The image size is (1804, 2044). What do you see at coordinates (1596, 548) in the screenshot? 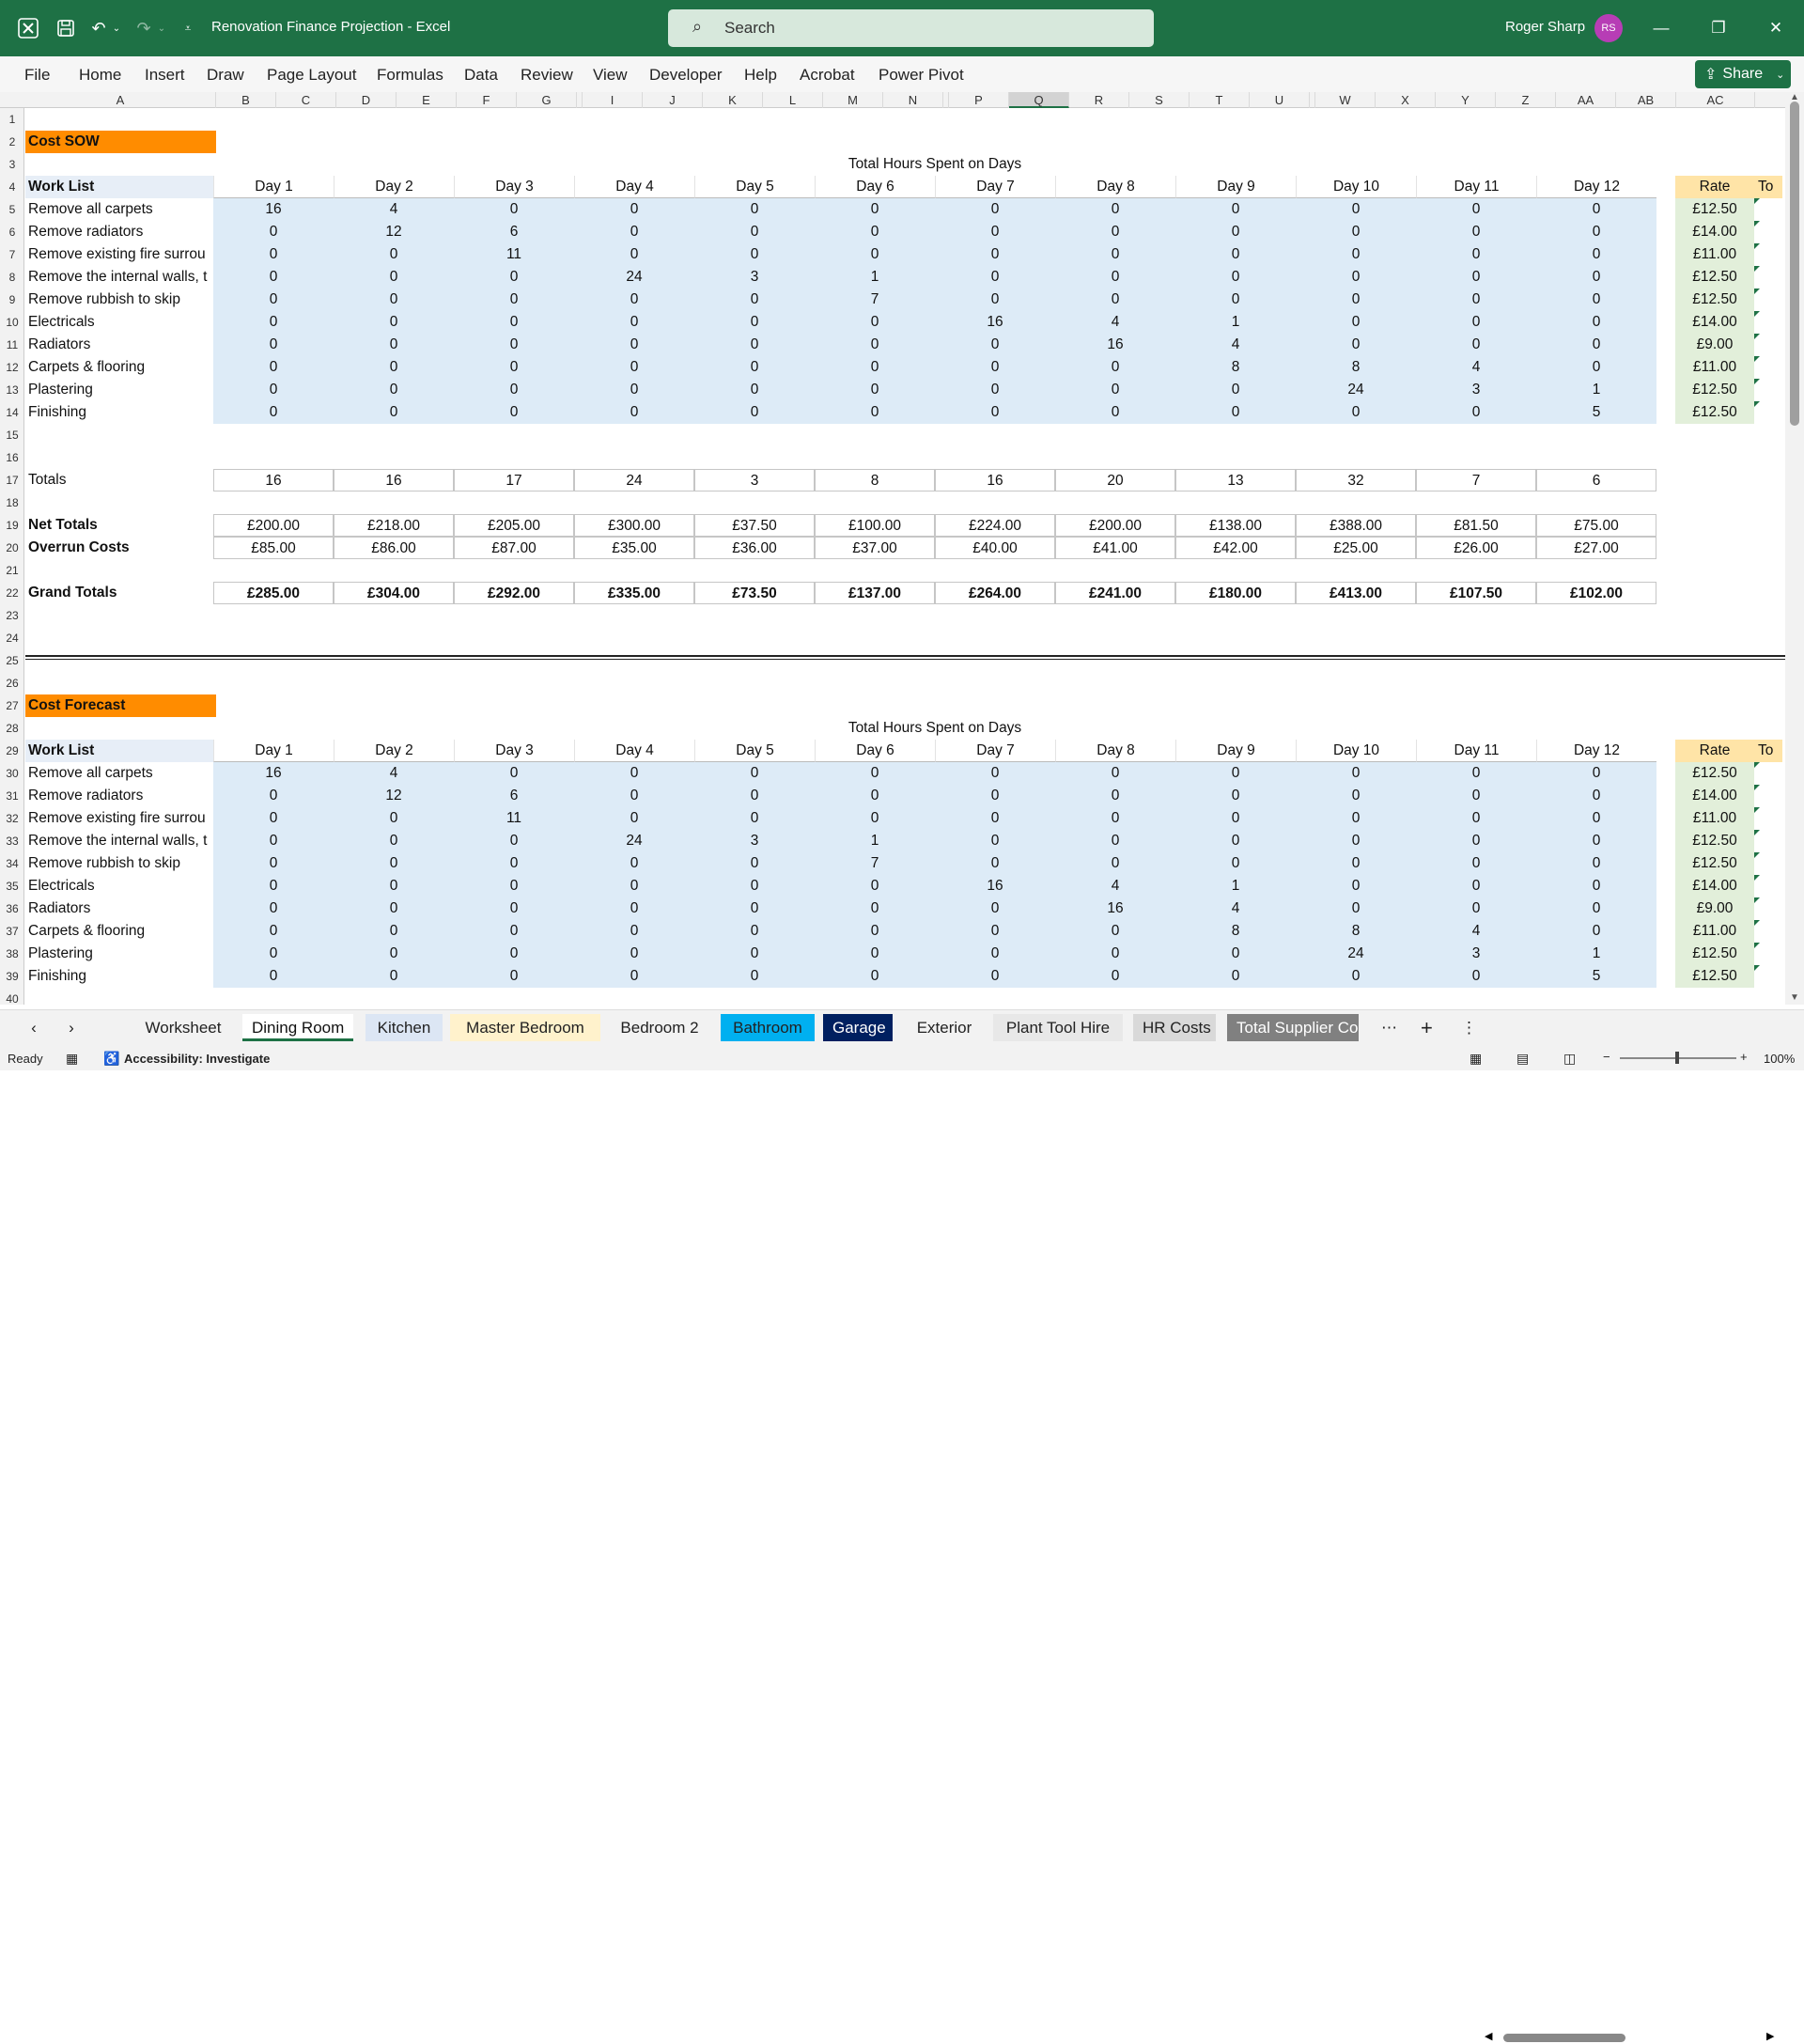
I see `sow-overrun-cell: £27.00` at bounding box center [1596, 548].